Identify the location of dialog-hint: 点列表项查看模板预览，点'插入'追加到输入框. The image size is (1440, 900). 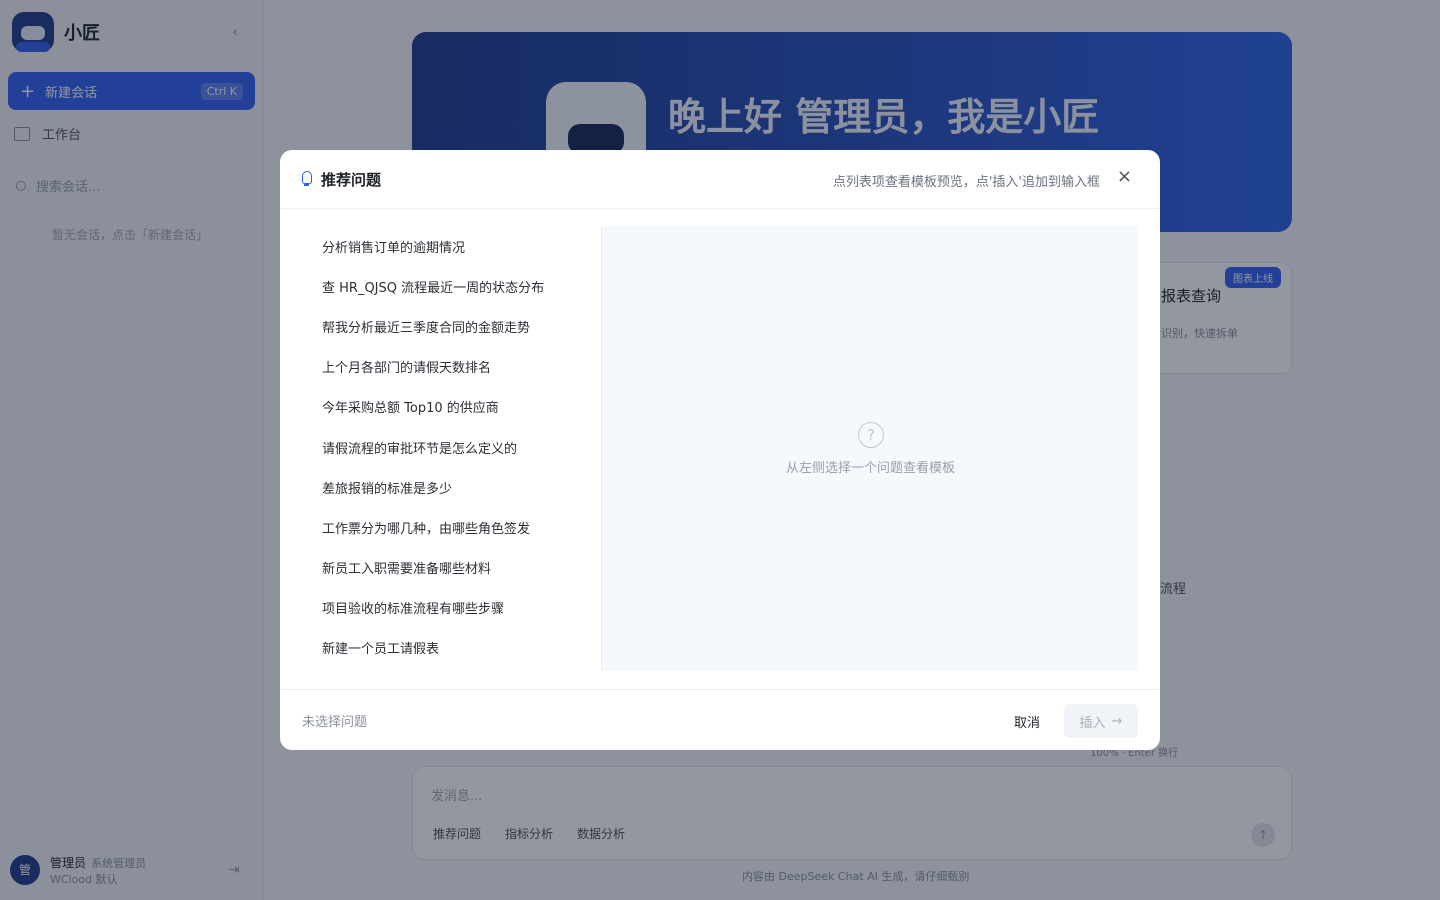
(966, 182).